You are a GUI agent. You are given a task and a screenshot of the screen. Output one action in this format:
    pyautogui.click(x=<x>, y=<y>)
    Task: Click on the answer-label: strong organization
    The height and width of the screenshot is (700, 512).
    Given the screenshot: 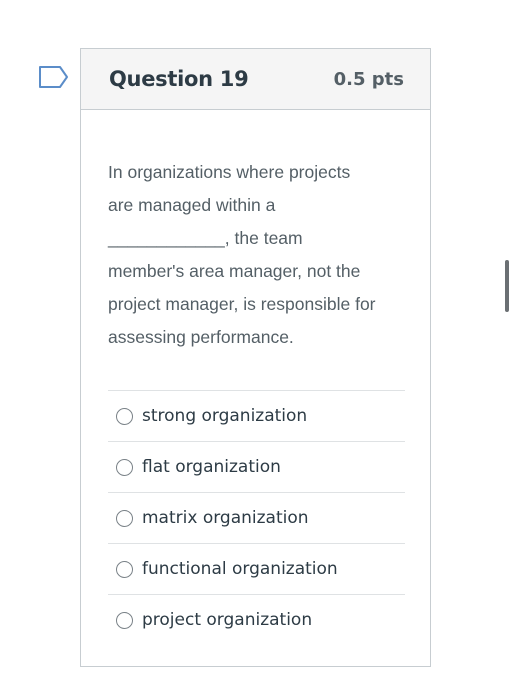 What is the action you would take?
    pyautogui.click(x=224, y=416)
    